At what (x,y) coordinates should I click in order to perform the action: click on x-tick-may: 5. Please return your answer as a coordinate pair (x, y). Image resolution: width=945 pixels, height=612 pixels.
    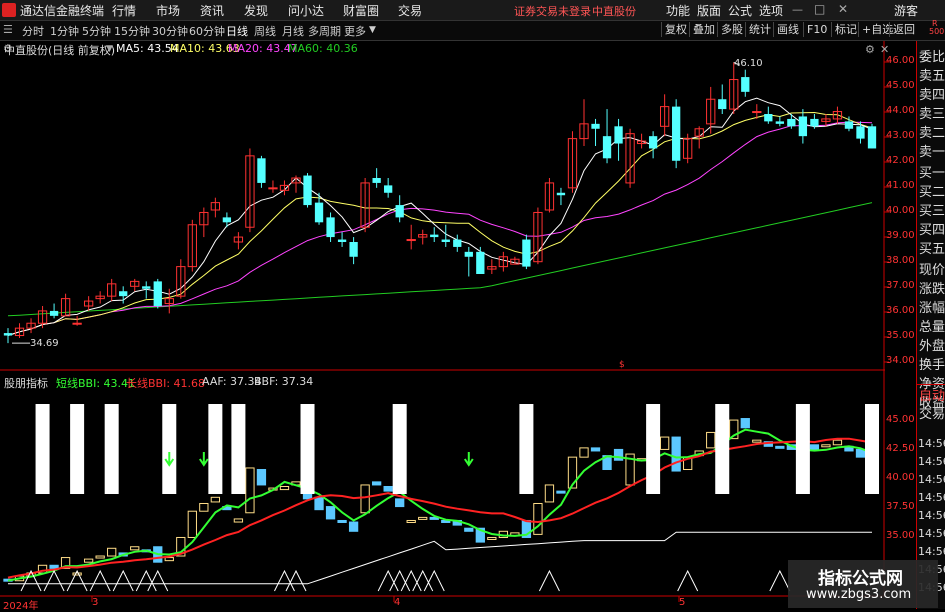
    Looking at the image, I should click on (682, 602).